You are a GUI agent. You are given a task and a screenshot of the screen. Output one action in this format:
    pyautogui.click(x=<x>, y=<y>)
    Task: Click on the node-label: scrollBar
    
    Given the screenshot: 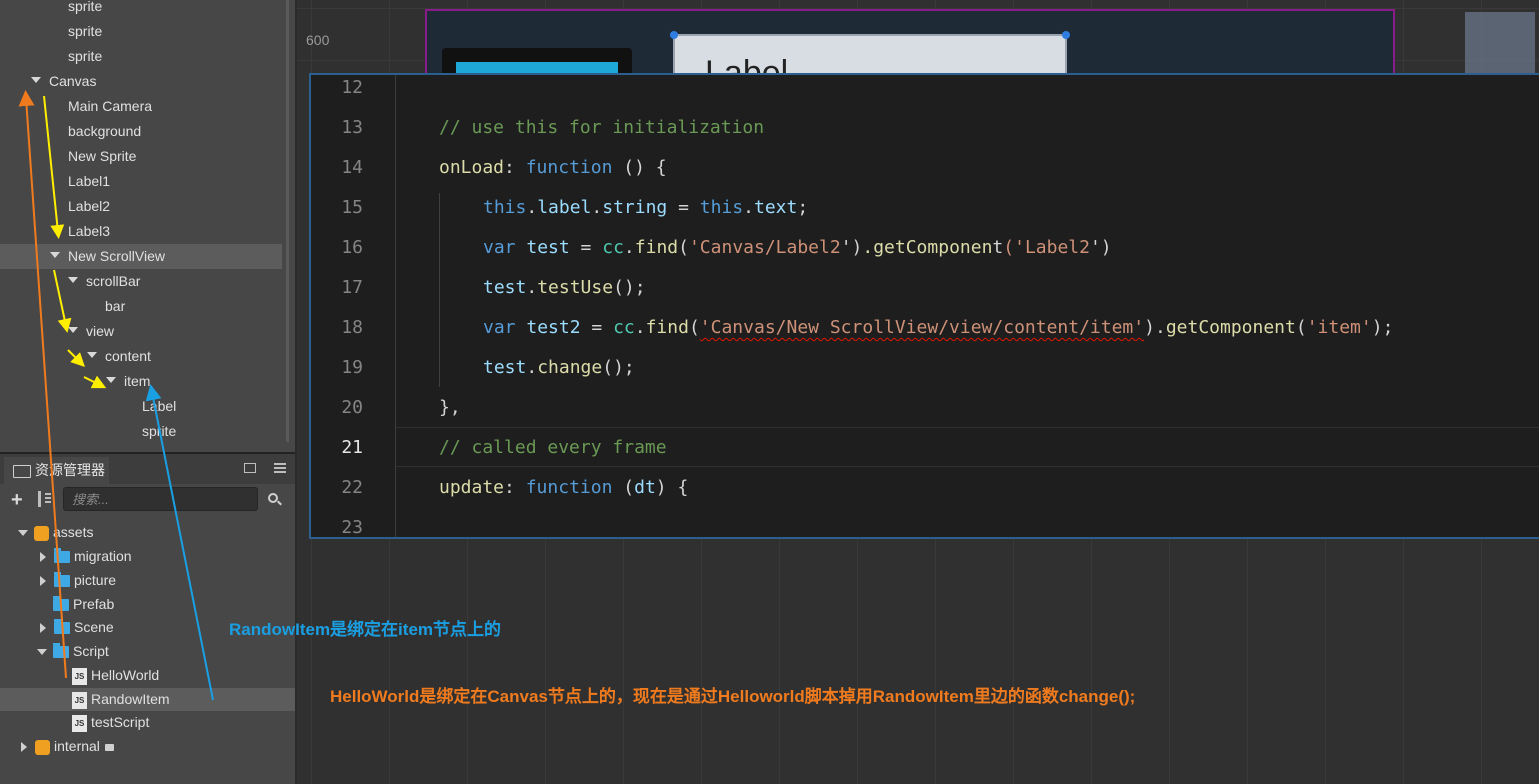 What is the action you would take?
    pyautogui.click(x=113, y=281)
    